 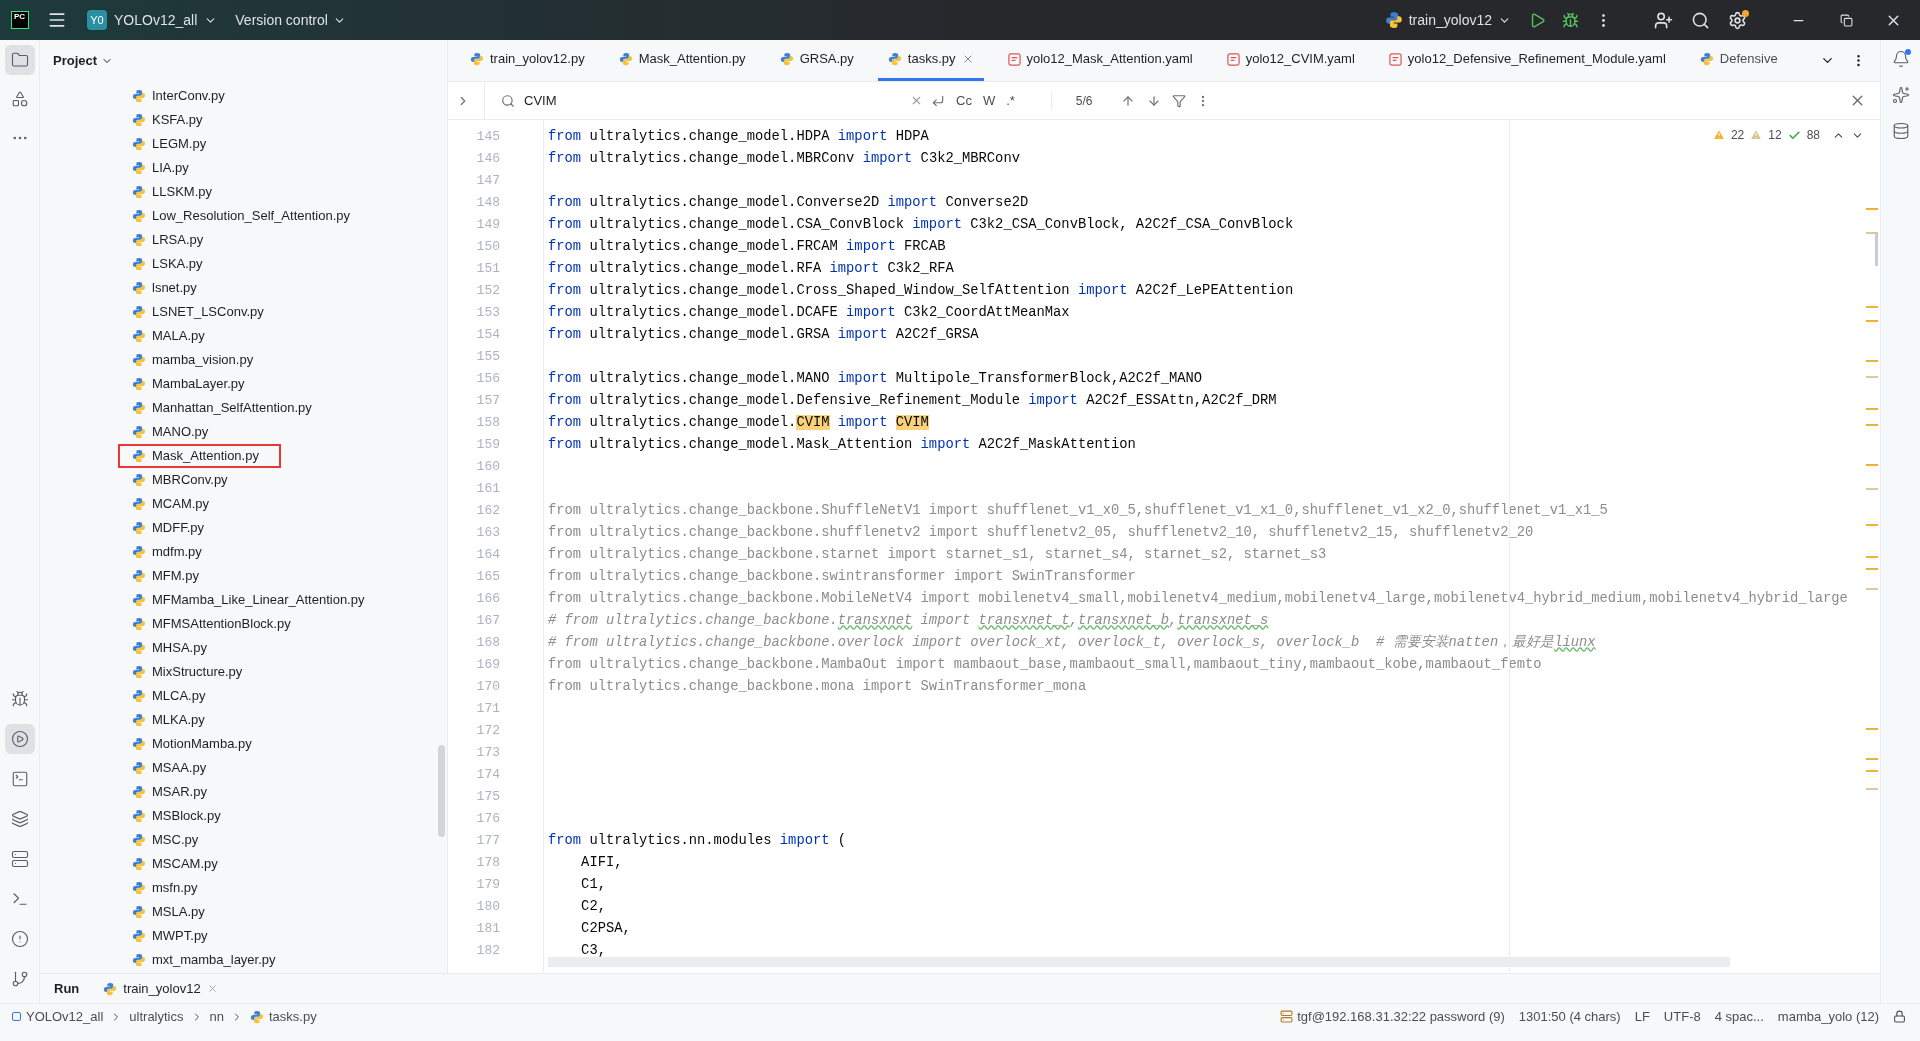 What do you see at coordinates (176, 192) in the screenshot?
I see `file-tree-item: LLSKM.py` at bounding box center [176, 192].